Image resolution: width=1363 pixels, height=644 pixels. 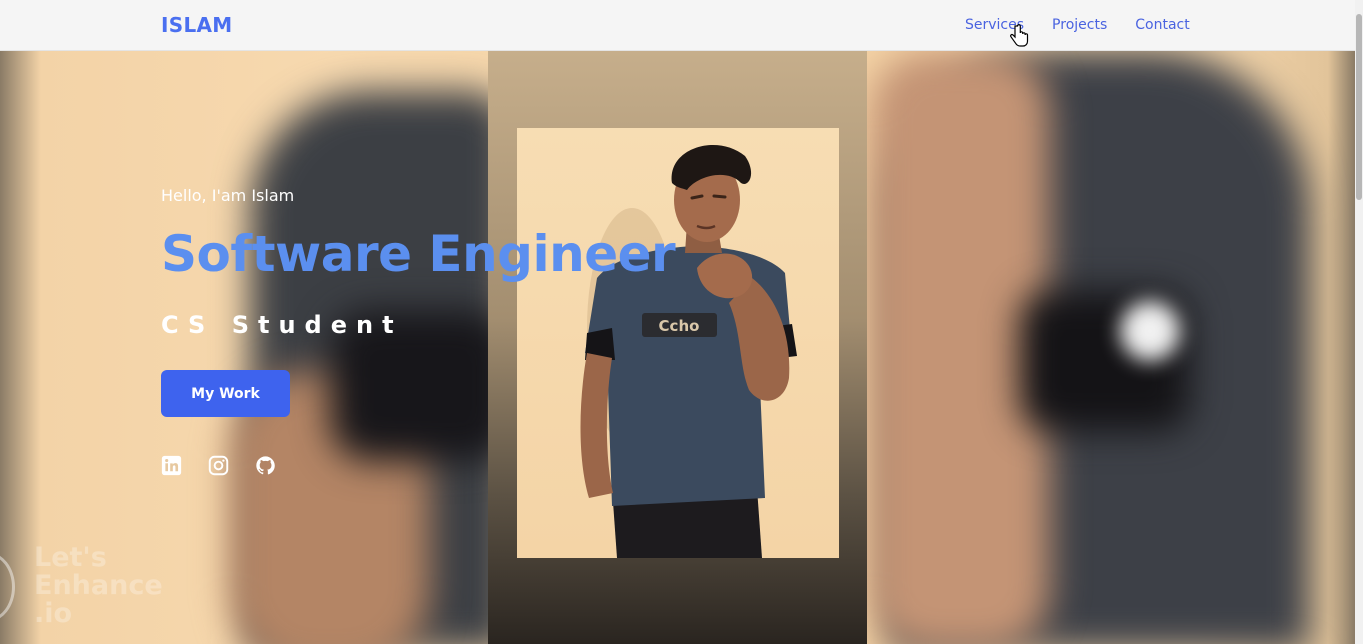 I want to click on social-links, so click(x=218, y=465).